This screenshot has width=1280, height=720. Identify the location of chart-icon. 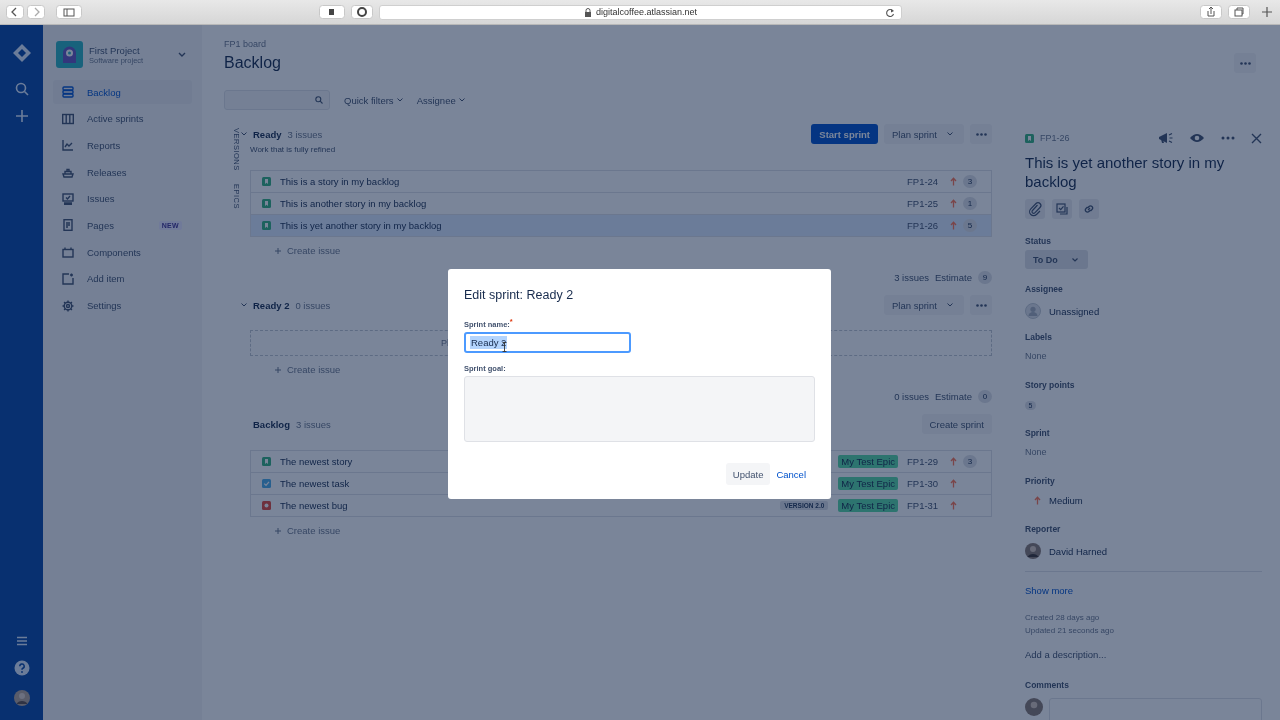
(68, 145).